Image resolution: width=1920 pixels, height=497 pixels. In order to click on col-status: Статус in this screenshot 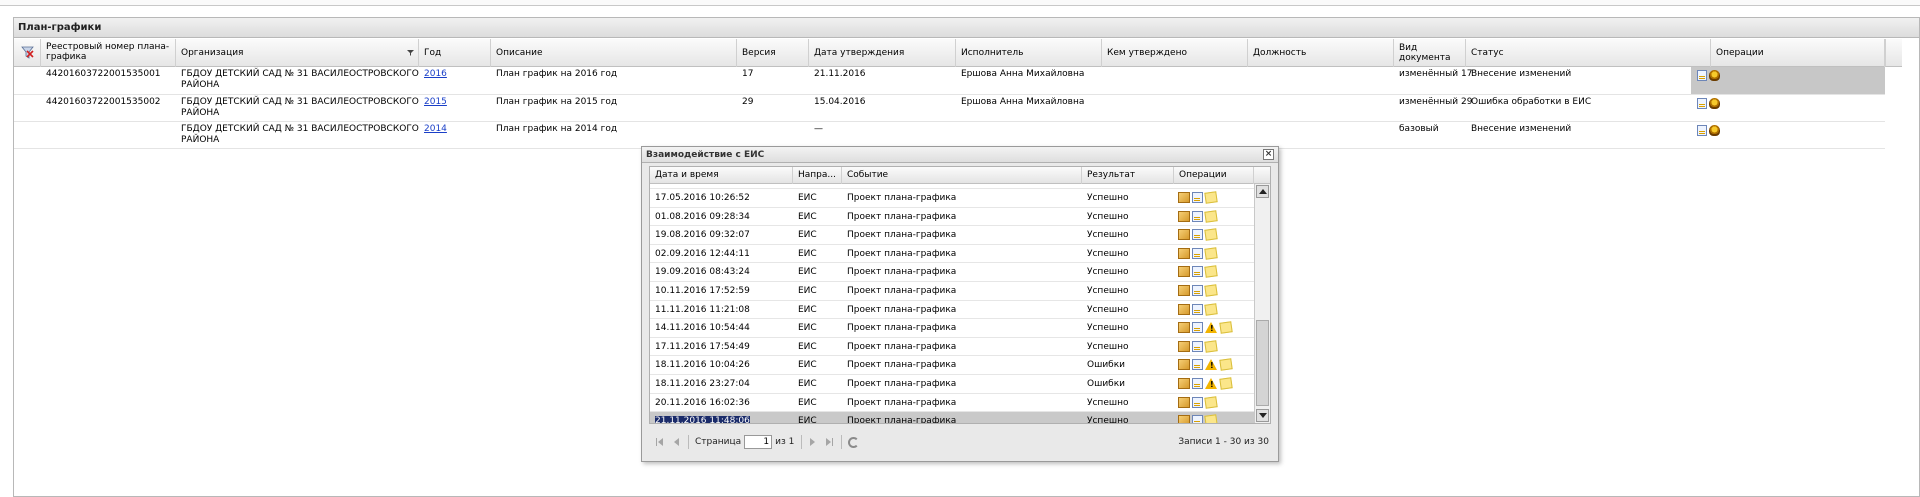, I will do `click(1588, 53)`.